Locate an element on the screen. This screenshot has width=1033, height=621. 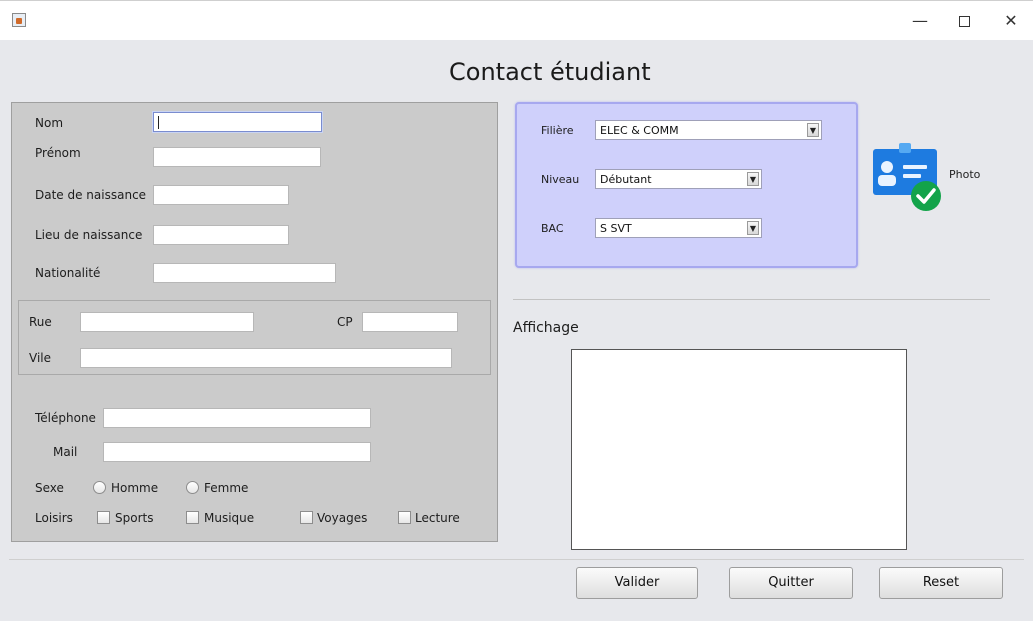
niveau-label: Niveau is located at coordinates (560, 179).